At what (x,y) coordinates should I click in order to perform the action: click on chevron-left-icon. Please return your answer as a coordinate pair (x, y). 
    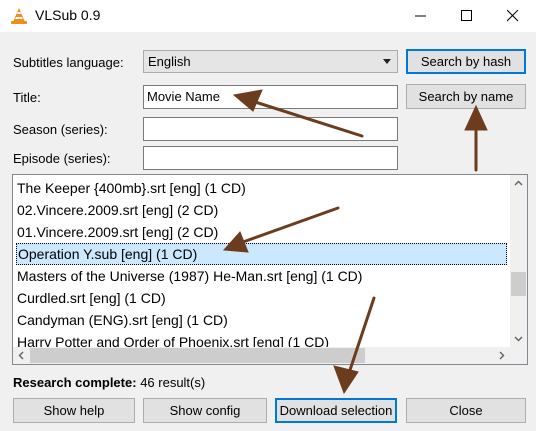
    Looking at the image, I should click on (21, 355).